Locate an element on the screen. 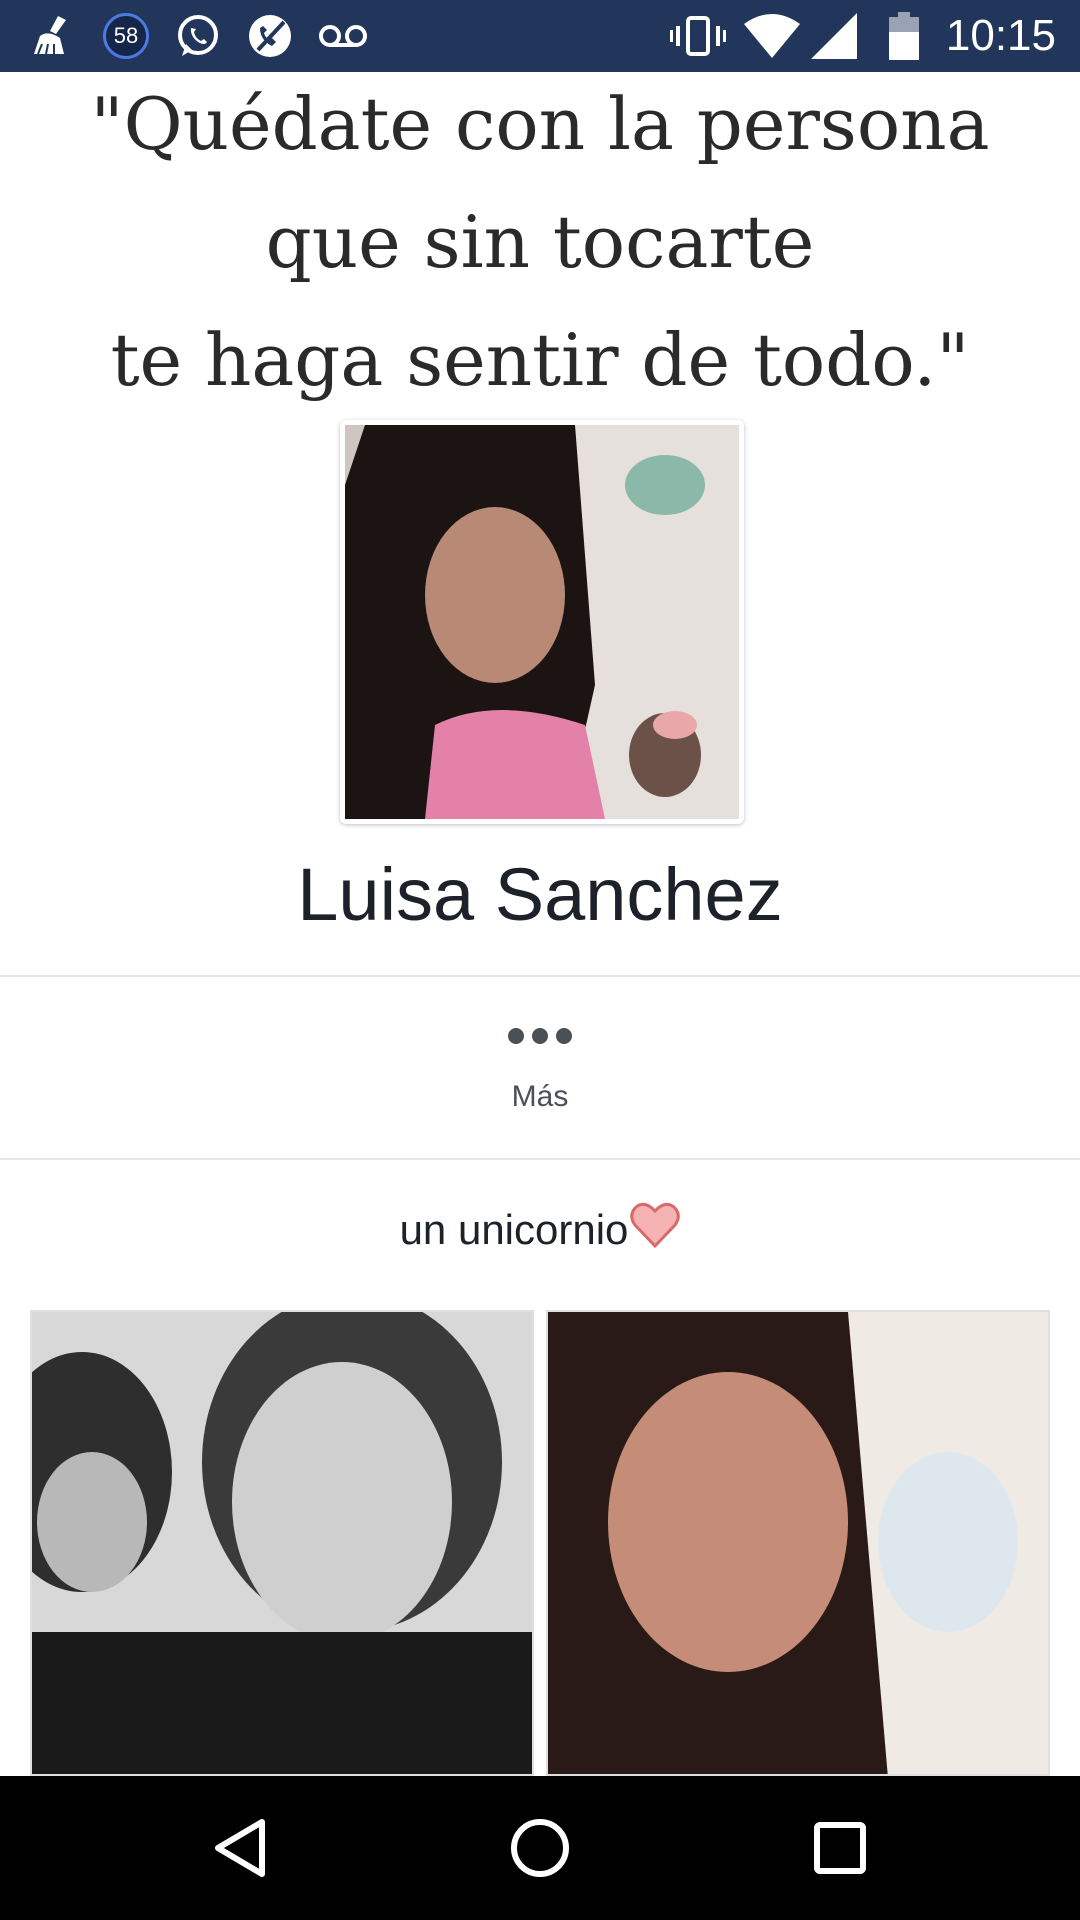 This screenshot has height=1920, width=1080. blocked-call-icon is located at coordinates (270, 36).